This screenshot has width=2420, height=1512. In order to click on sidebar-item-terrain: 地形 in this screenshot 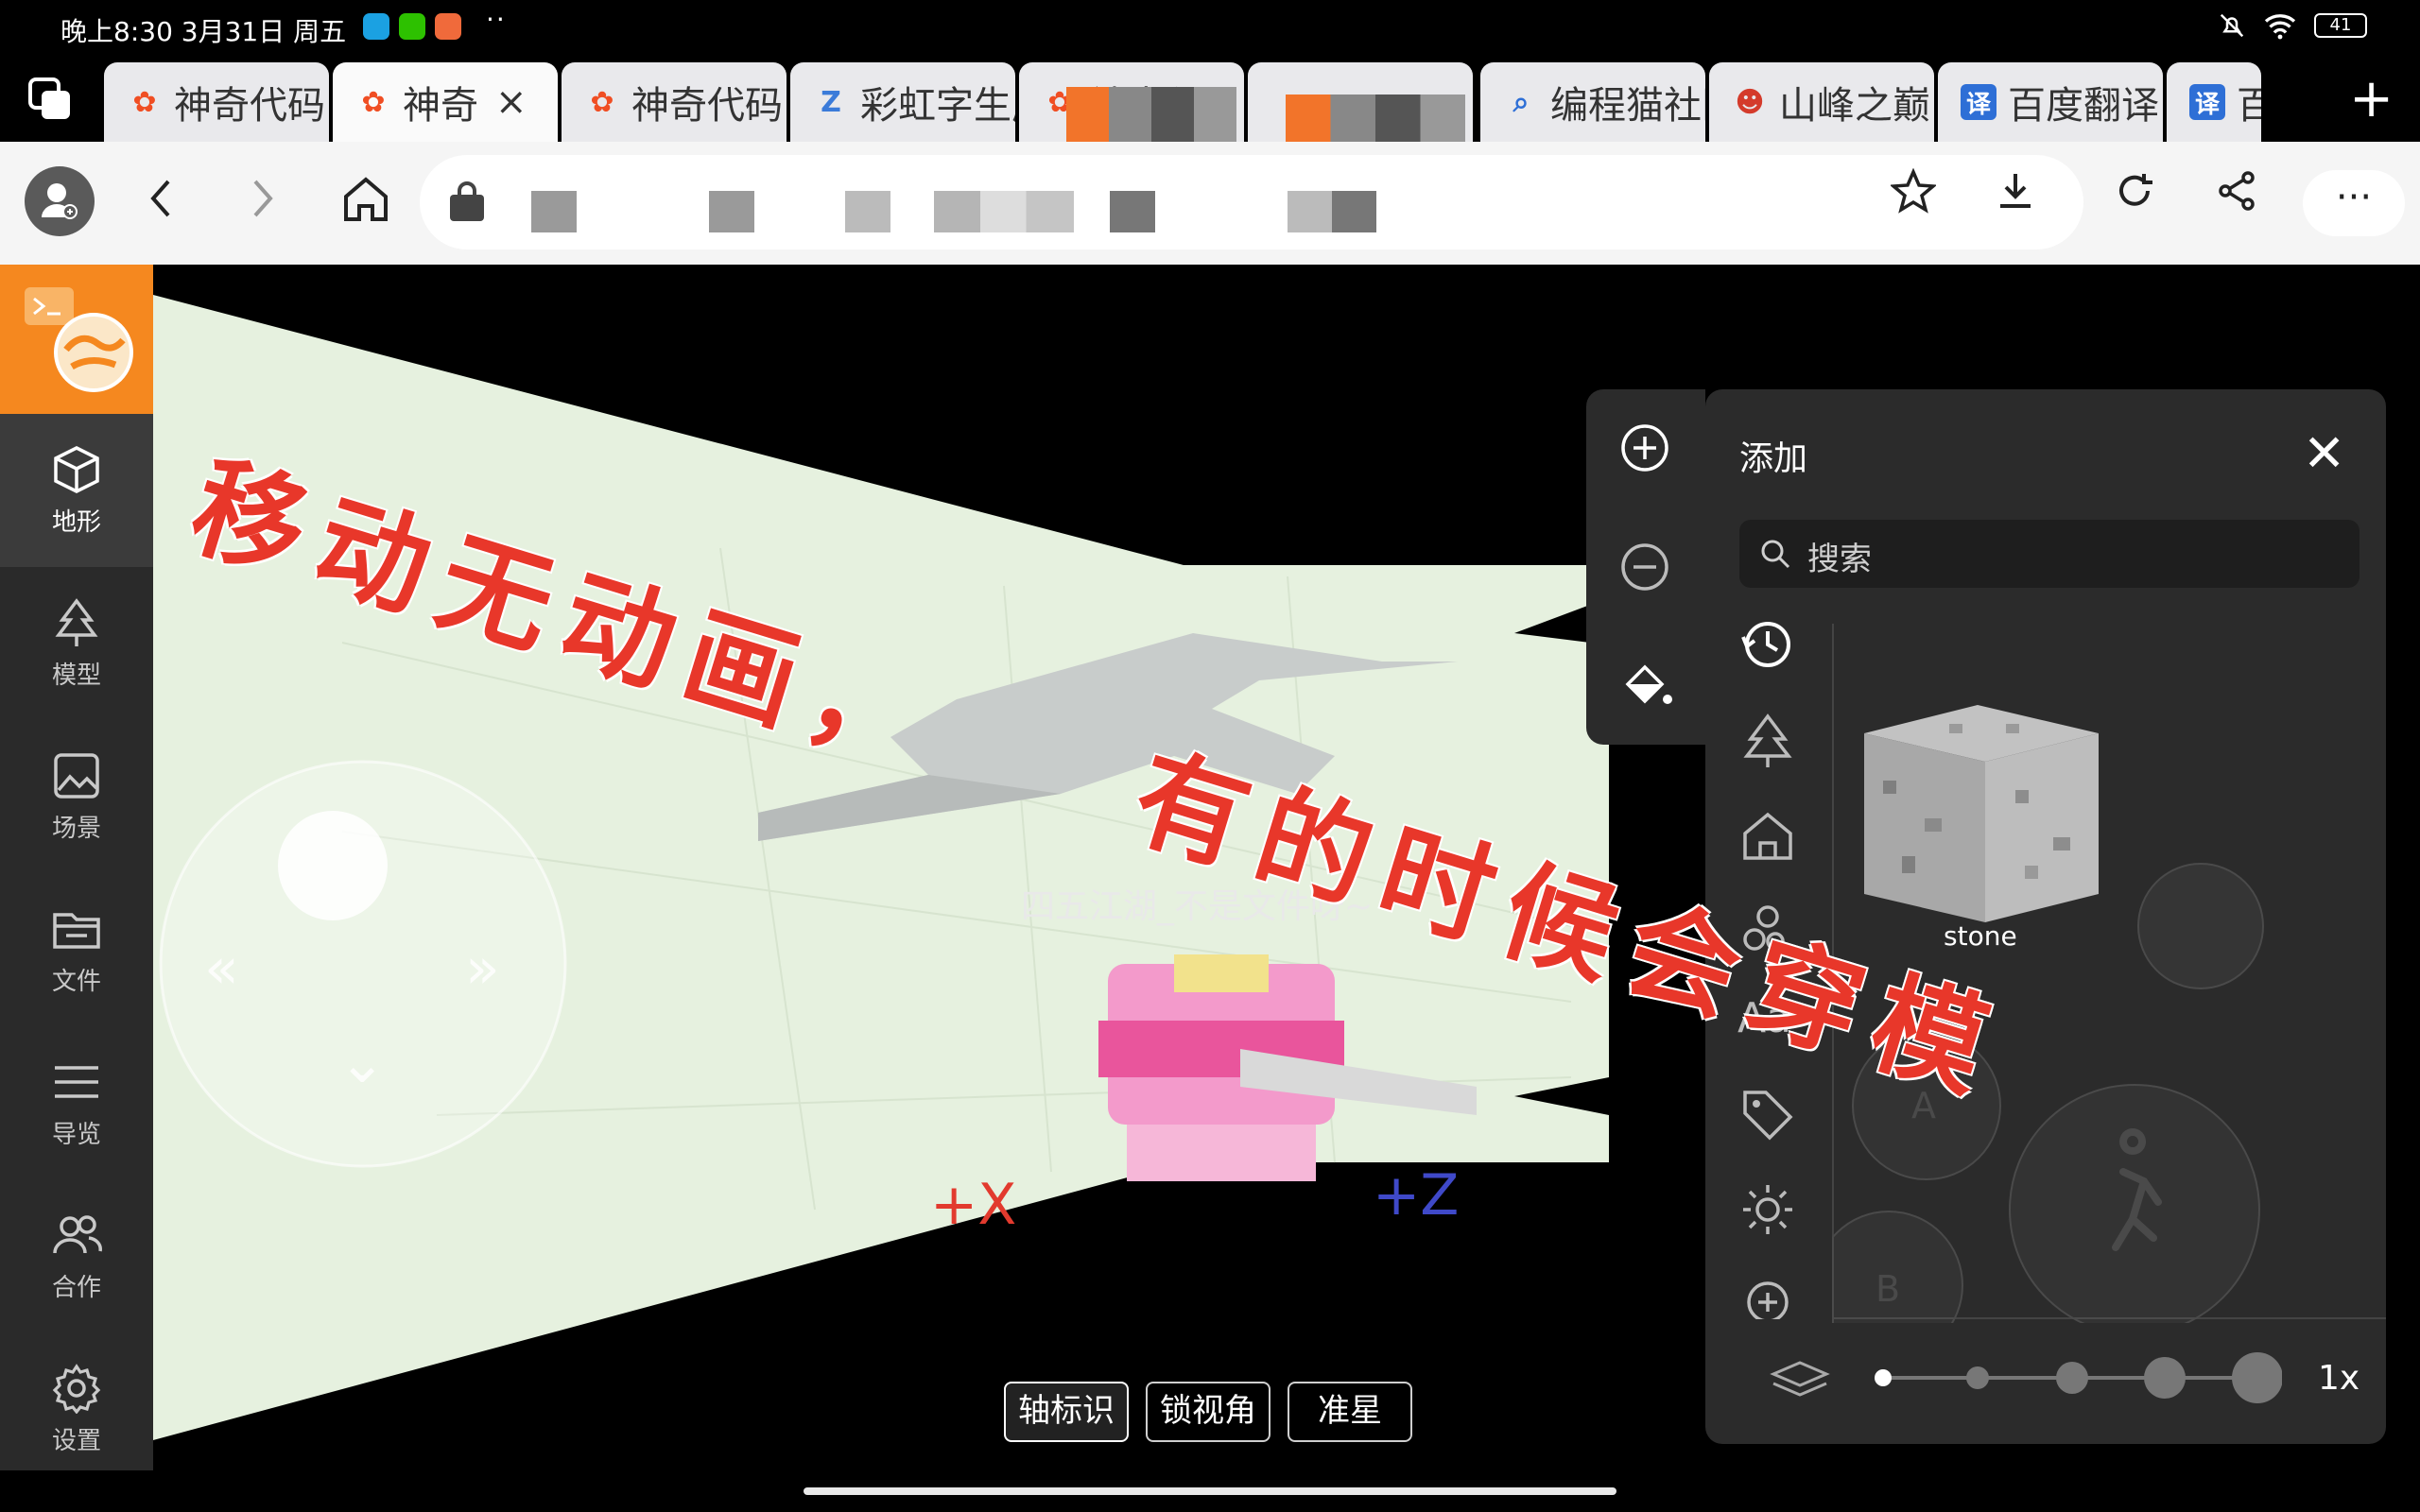, I will do `click(76, 490)`.